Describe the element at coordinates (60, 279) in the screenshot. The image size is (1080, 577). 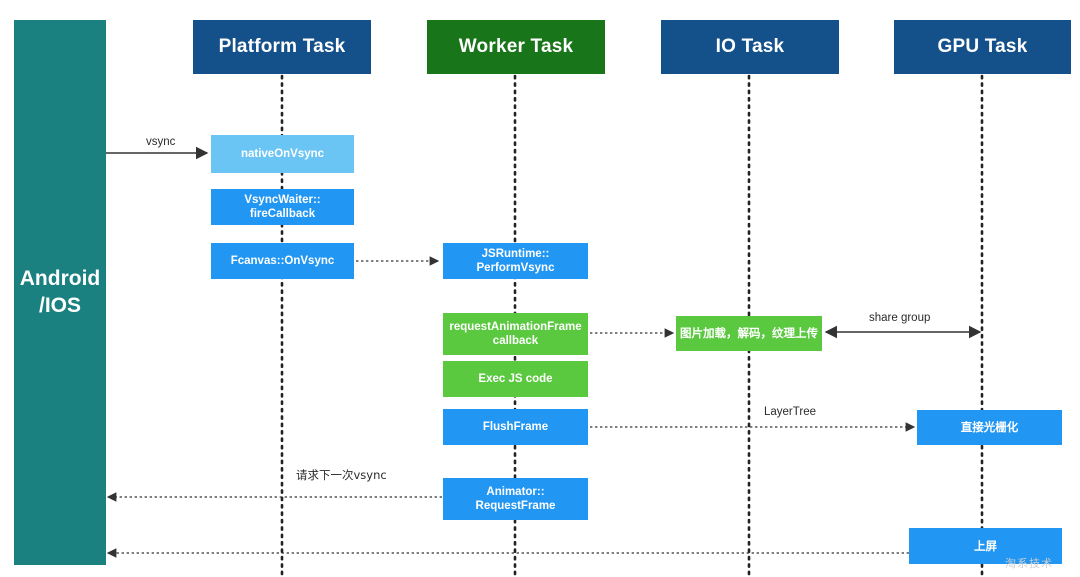
I see `platform-panel-line1: Android` at that location.